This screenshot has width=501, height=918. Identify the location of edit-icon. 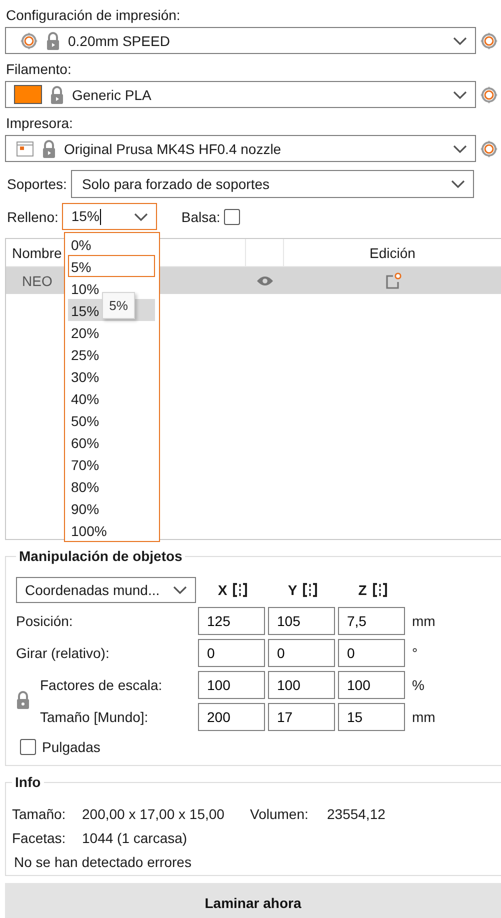
(393, 281).